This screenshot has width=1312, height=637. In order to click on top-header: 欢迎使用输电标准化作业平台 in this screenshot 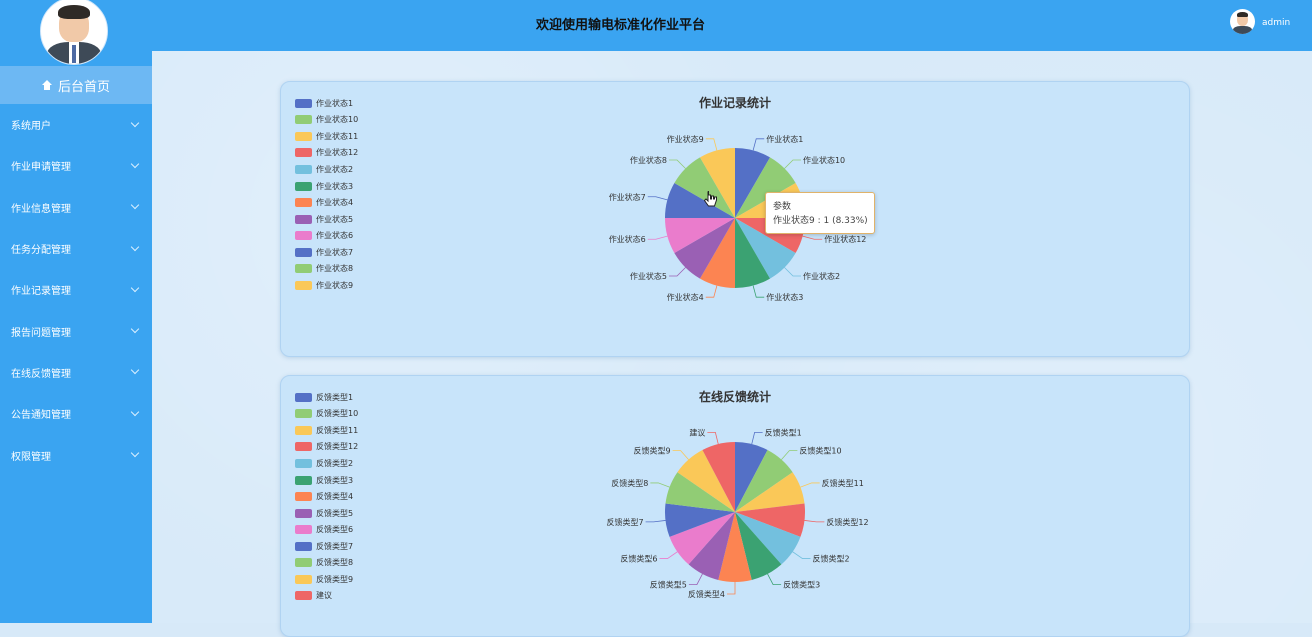, I will do `click(732, 25)`.